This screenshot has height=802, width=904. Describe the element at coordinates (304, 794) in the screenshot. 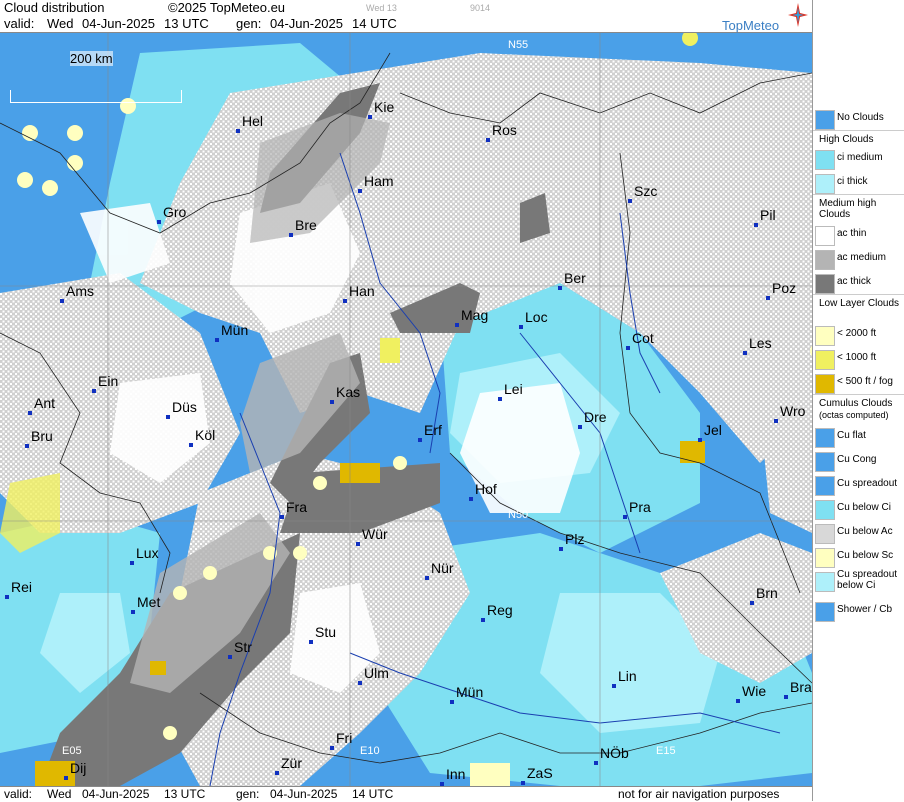

I see `footer-gen-date: 04-Jun-2025` at that location.